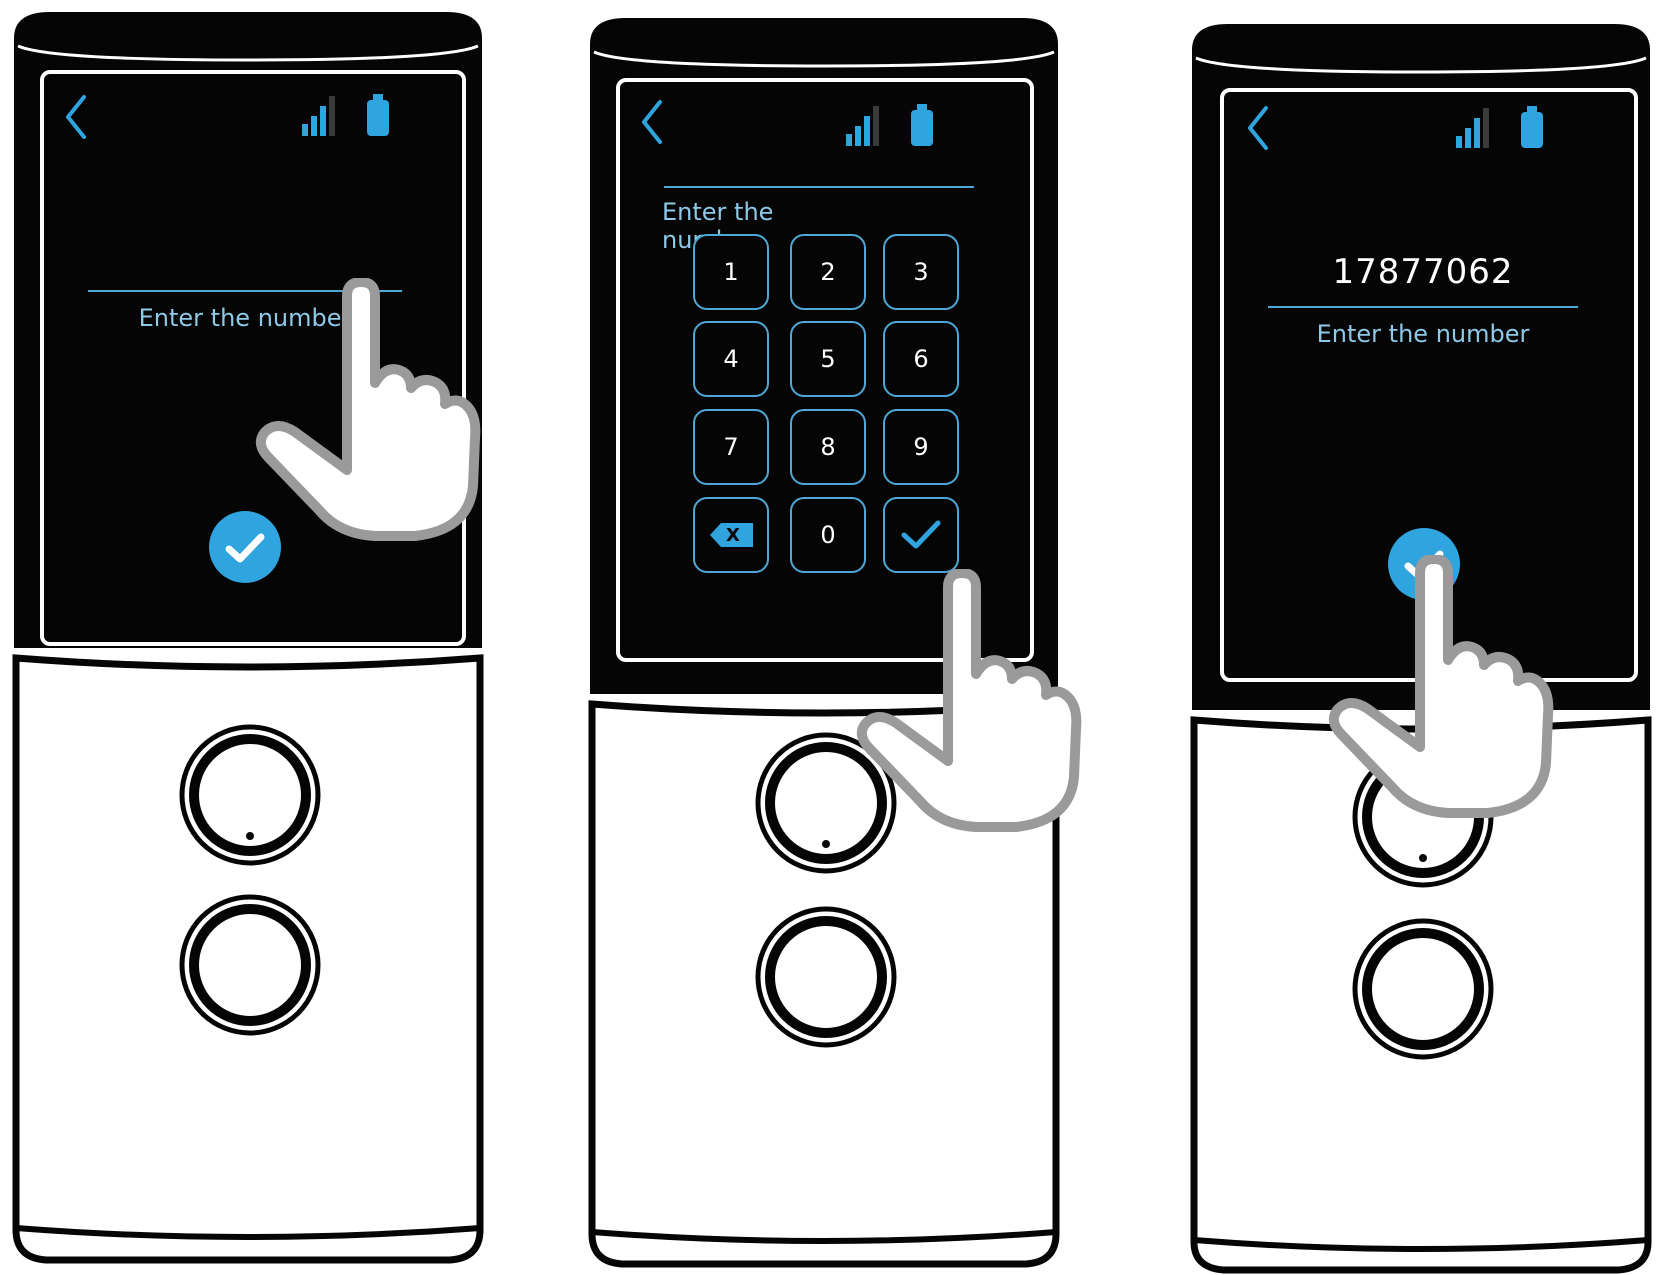  I want to click on key-backspace: X, so click(731, 535).